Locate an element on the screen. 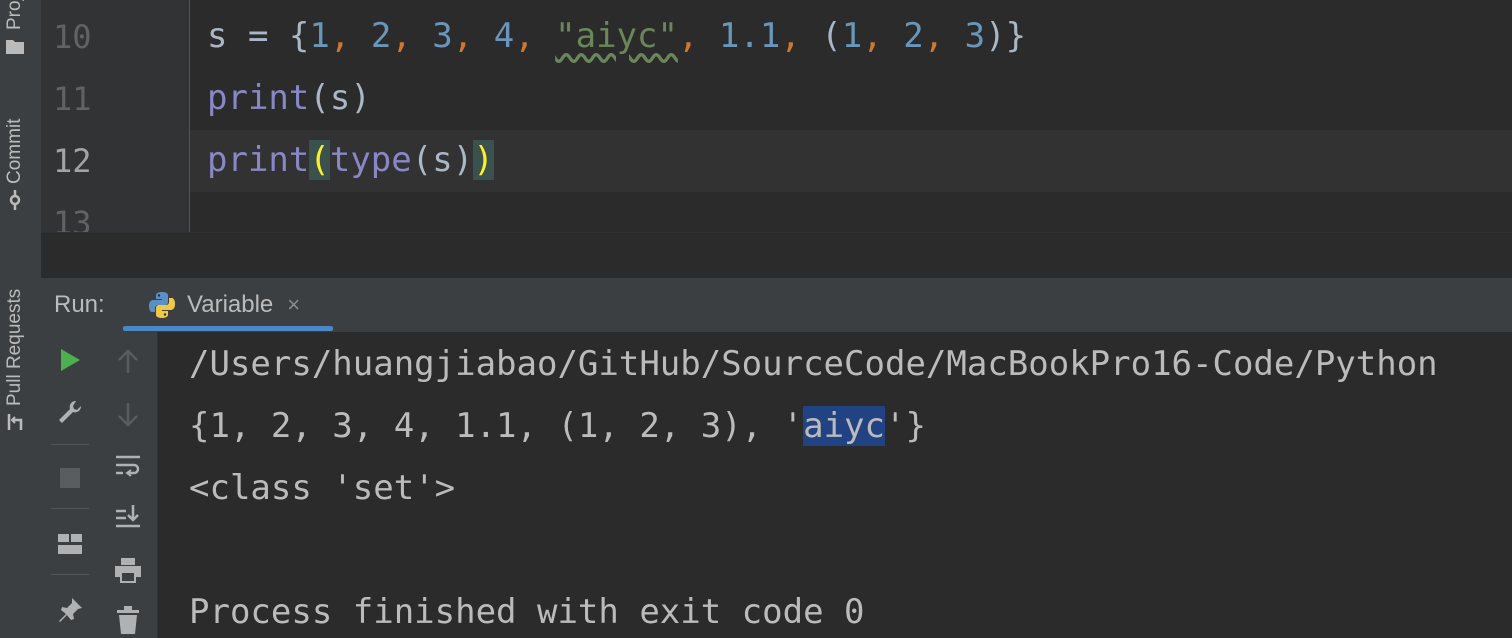  folder-icon is located at coordinates (15, 47).